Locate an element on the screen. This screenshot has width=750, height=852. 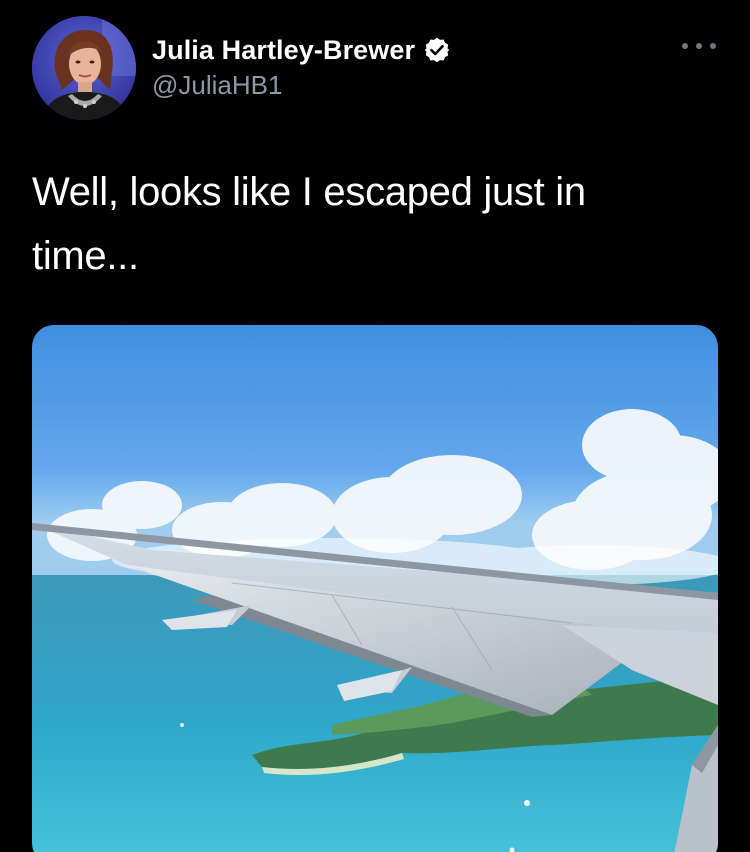
author-names: Julia Hartley-Brewer @JuliaHB1 is located at coordinates (301, 66).